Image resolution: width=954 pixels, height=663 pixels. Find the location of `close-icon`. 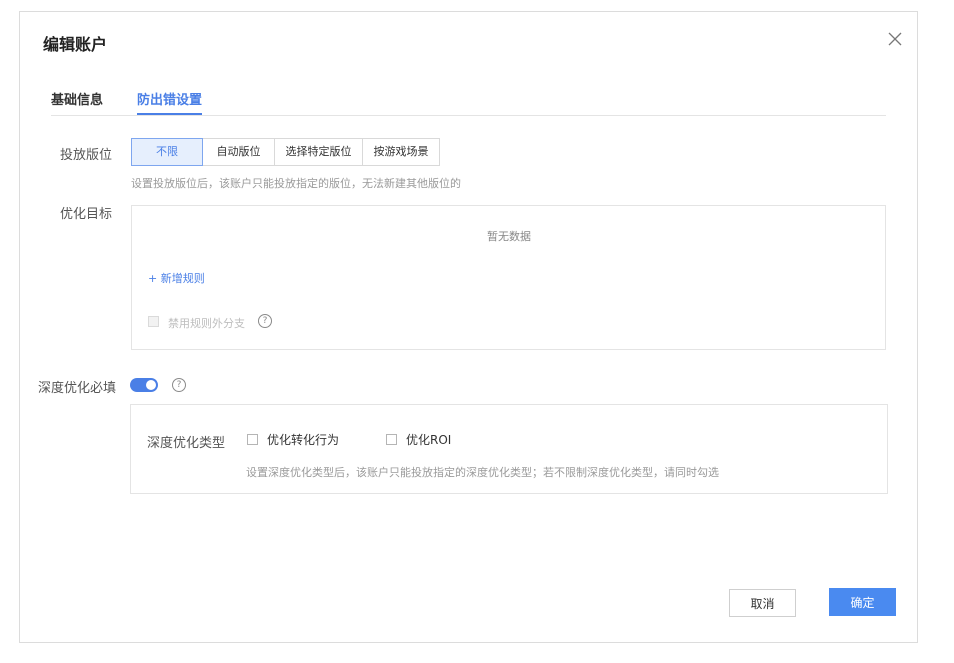

close-icon is located at coordinates (895, 39).